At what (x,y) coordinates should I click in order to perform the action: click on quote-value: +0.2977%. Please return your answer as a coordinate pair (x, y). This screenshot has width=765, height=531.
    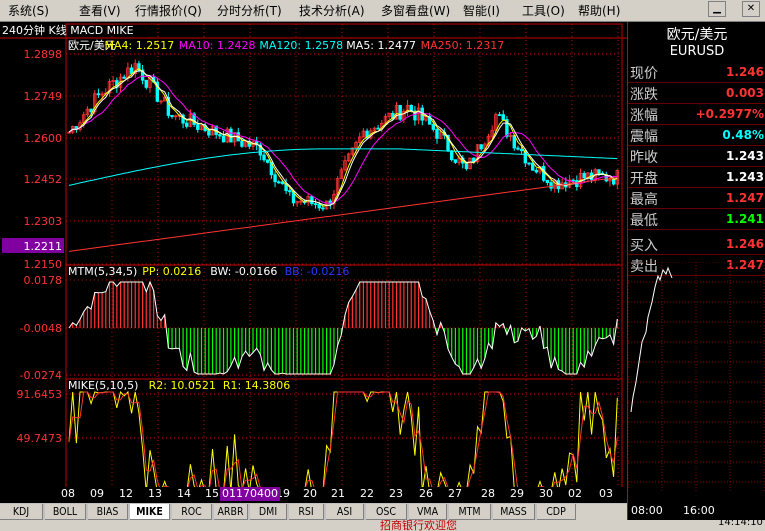
    Looking at the image, I should click on (729, 114).